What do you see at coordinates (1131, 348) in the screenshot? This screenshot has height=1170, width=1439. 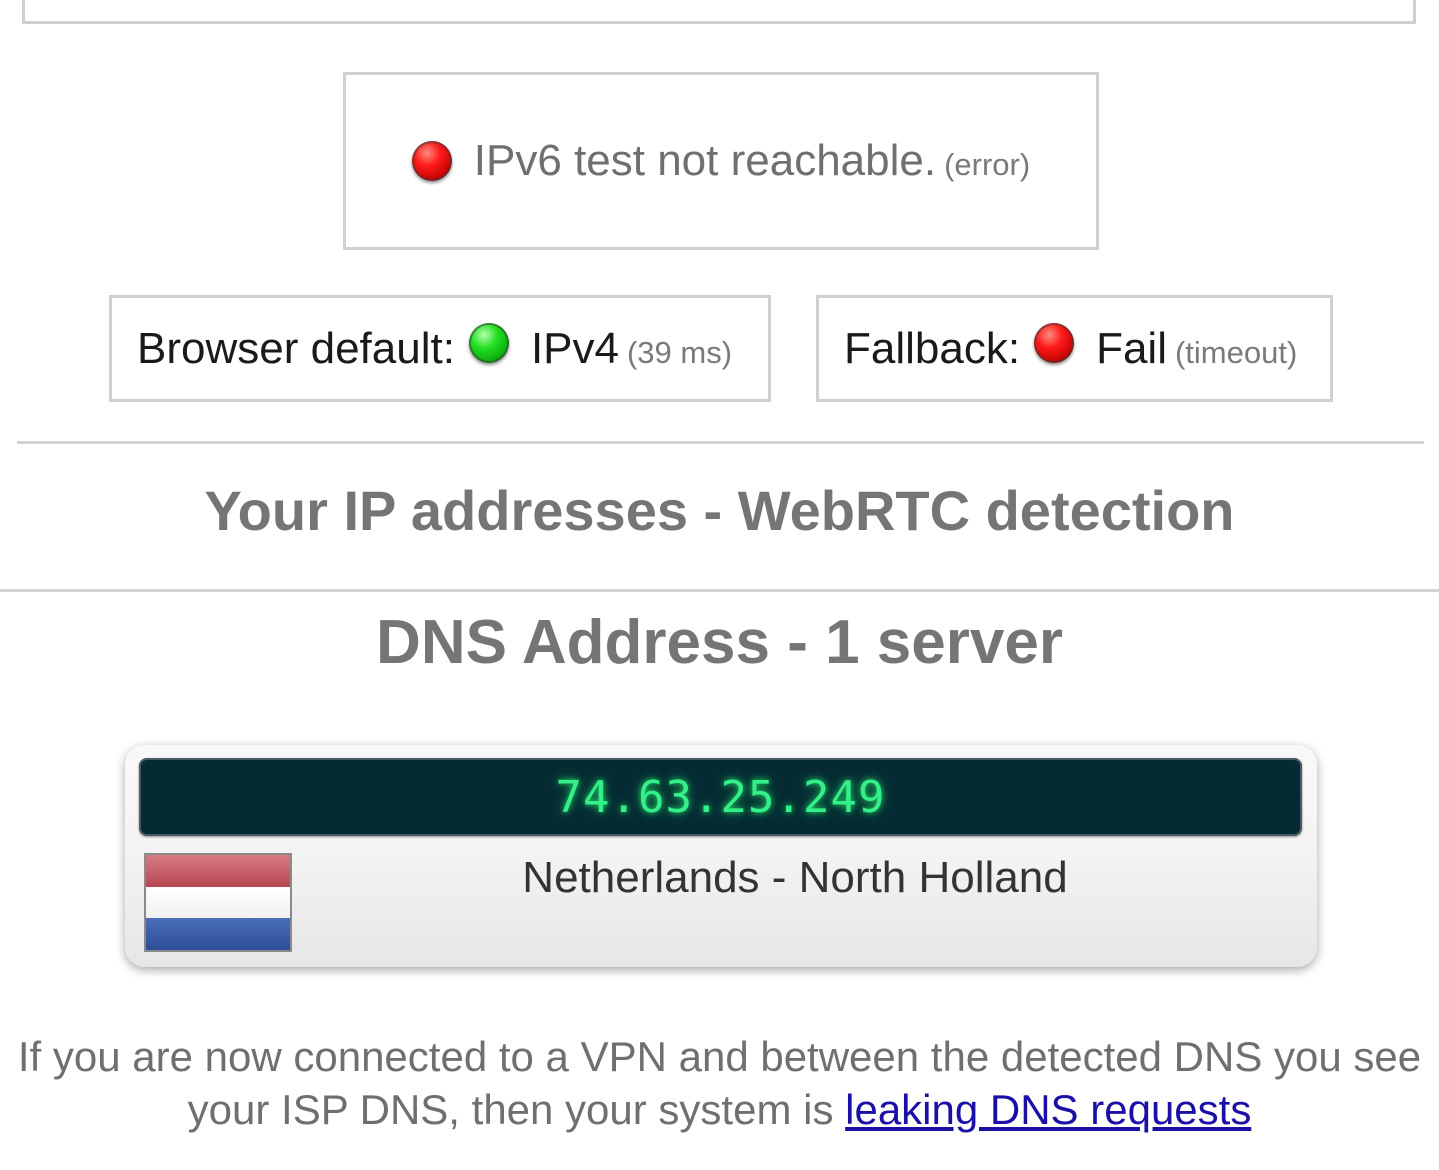 I see `fallback-result: Fail` at bounding box center [1131, 348].